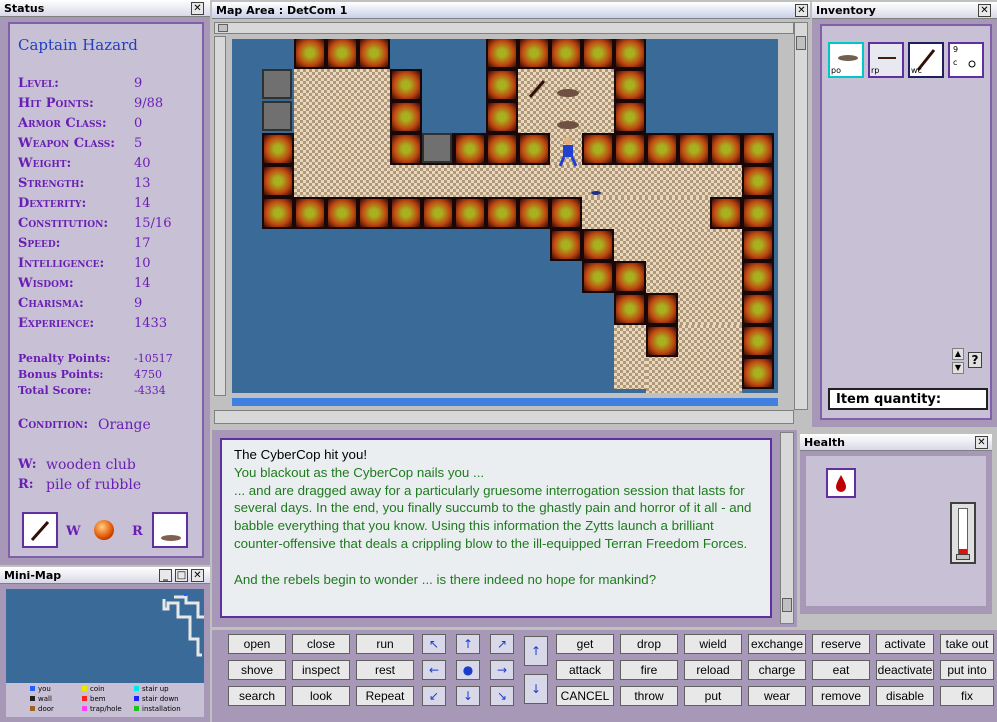 The image size is (997, 722). Describe the element at coordinates (257, 696) in the screenshot. I see `cmd-search-button: search` at that location.